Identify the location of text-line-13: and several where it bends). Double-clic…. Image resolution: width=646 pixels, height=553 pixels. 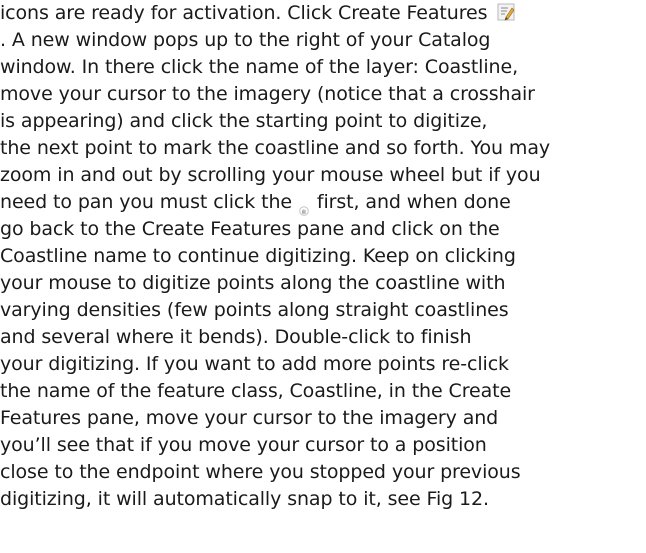
(236, 337).